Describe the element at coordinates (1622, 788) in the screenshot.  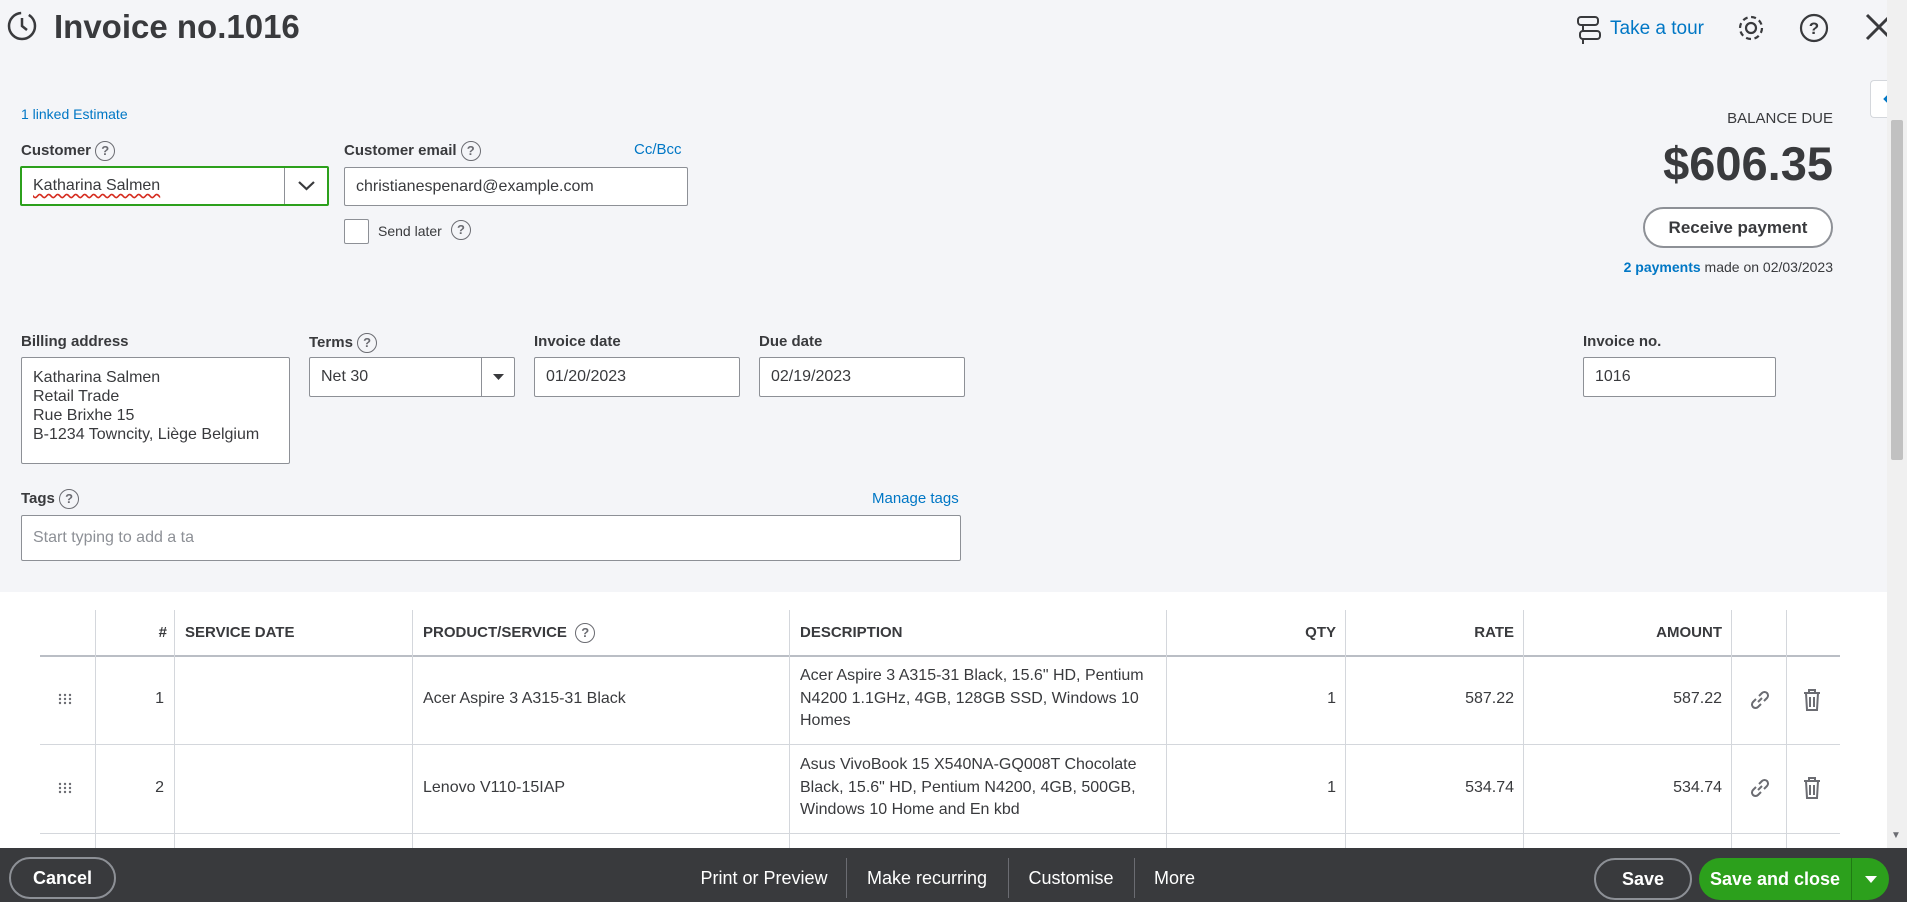
I see `row-amount: 534.74` at that location.